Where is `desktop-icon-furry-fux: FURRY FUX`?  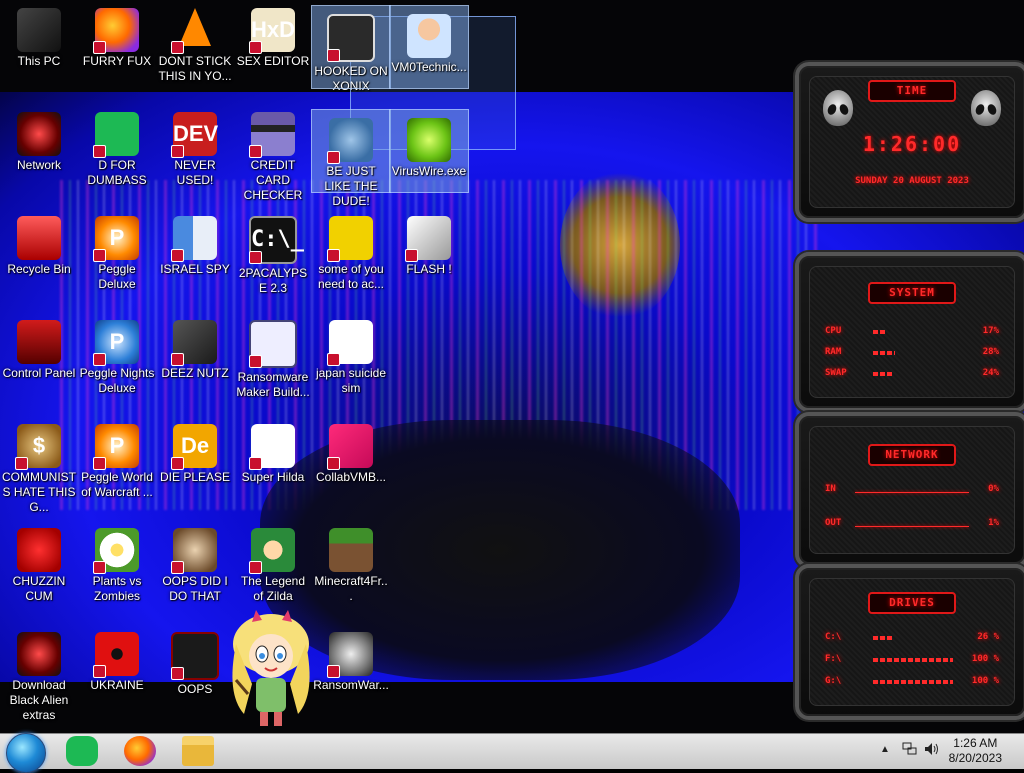
desktop-icon-furry-fux: FURRY FUX is located at coordinates (117, 50).